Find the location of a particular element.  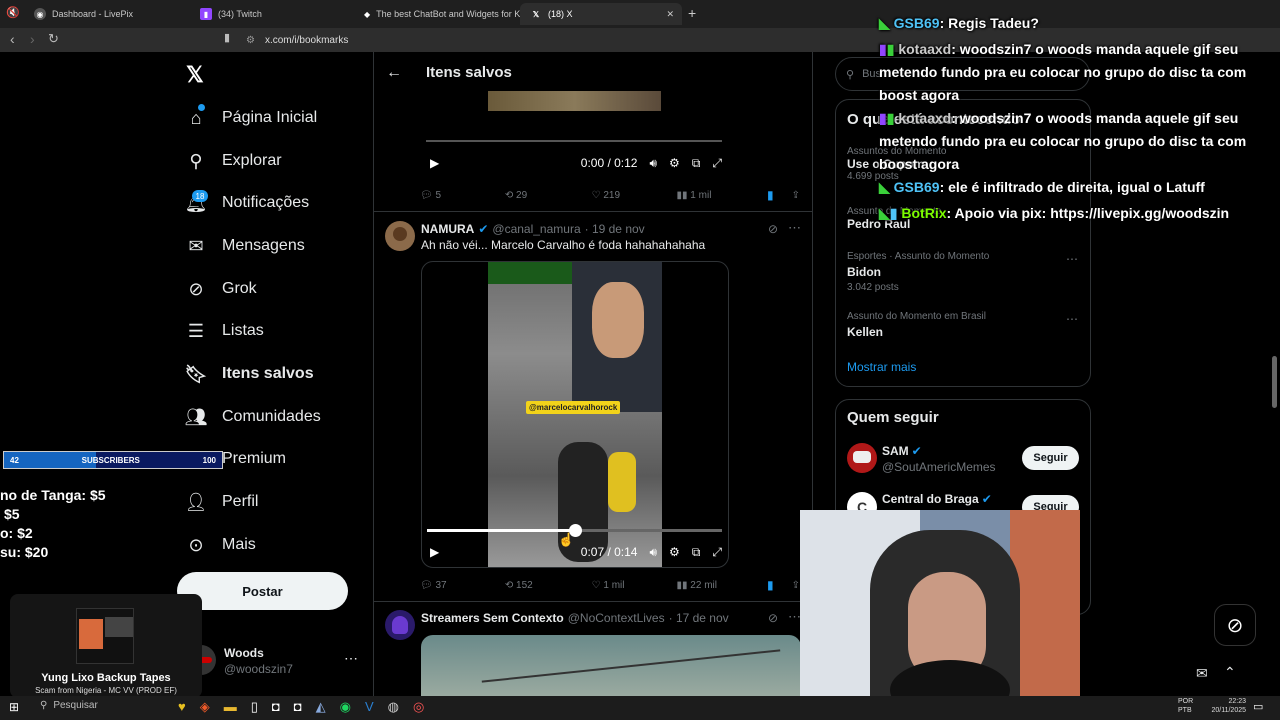

new-tab-icon: + is located at coordinates (692, 13).